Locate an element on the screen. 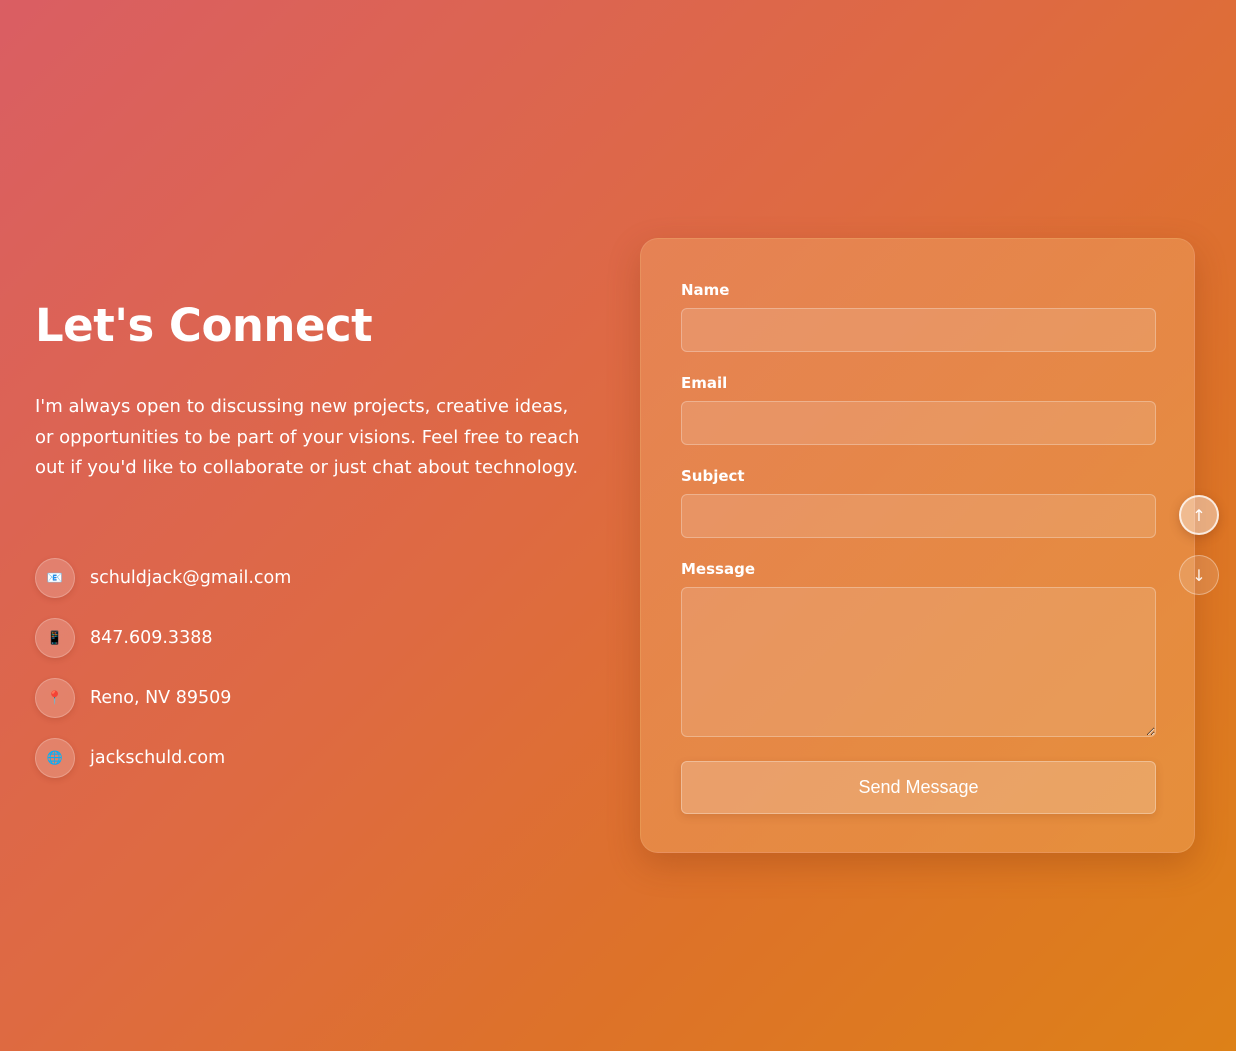  message-field-group: Message is located at coordinates (918, 647).